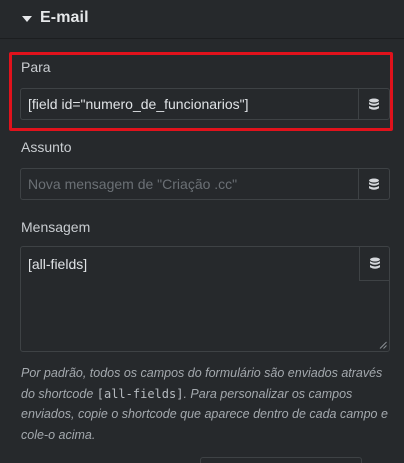  What do you see at coordinates (189, 104) in the screenshot?
I see `to-input: [field id="numero_de_funcionarios"]` at bounding box center [189, 104].